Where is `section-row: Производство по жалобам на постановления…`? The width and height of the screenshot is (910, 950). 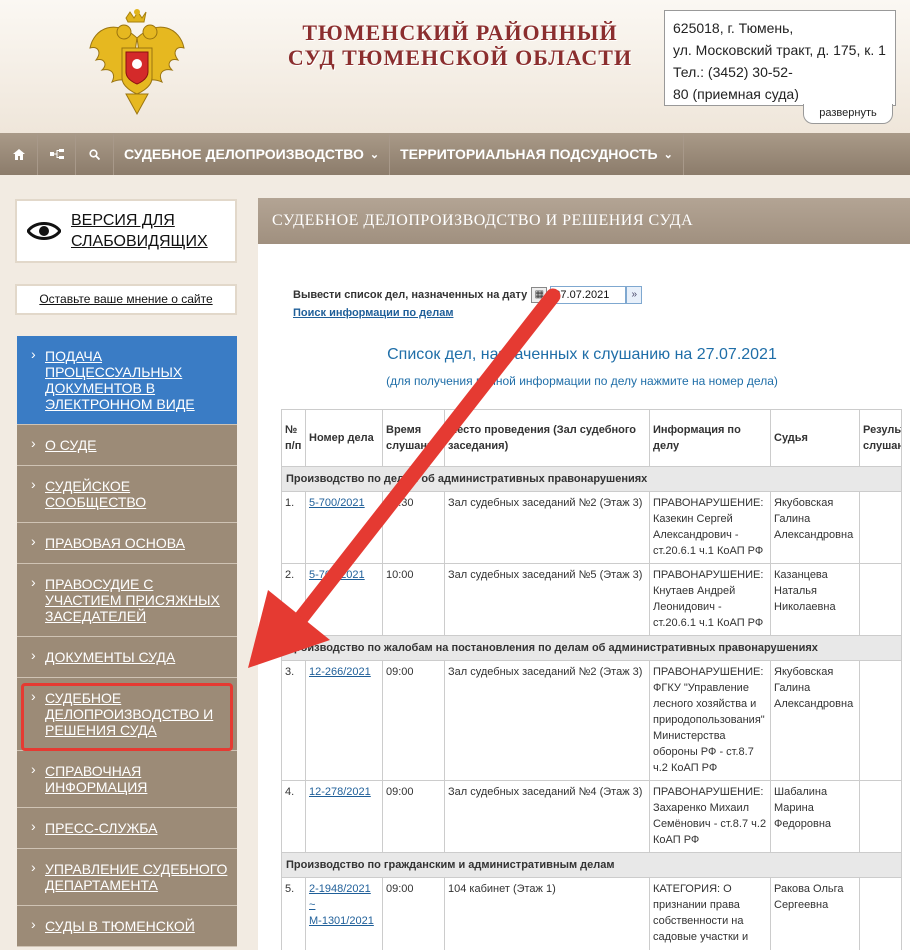
section-row: Производство по жалобам на постановления… is located at coordinates (591, 648).